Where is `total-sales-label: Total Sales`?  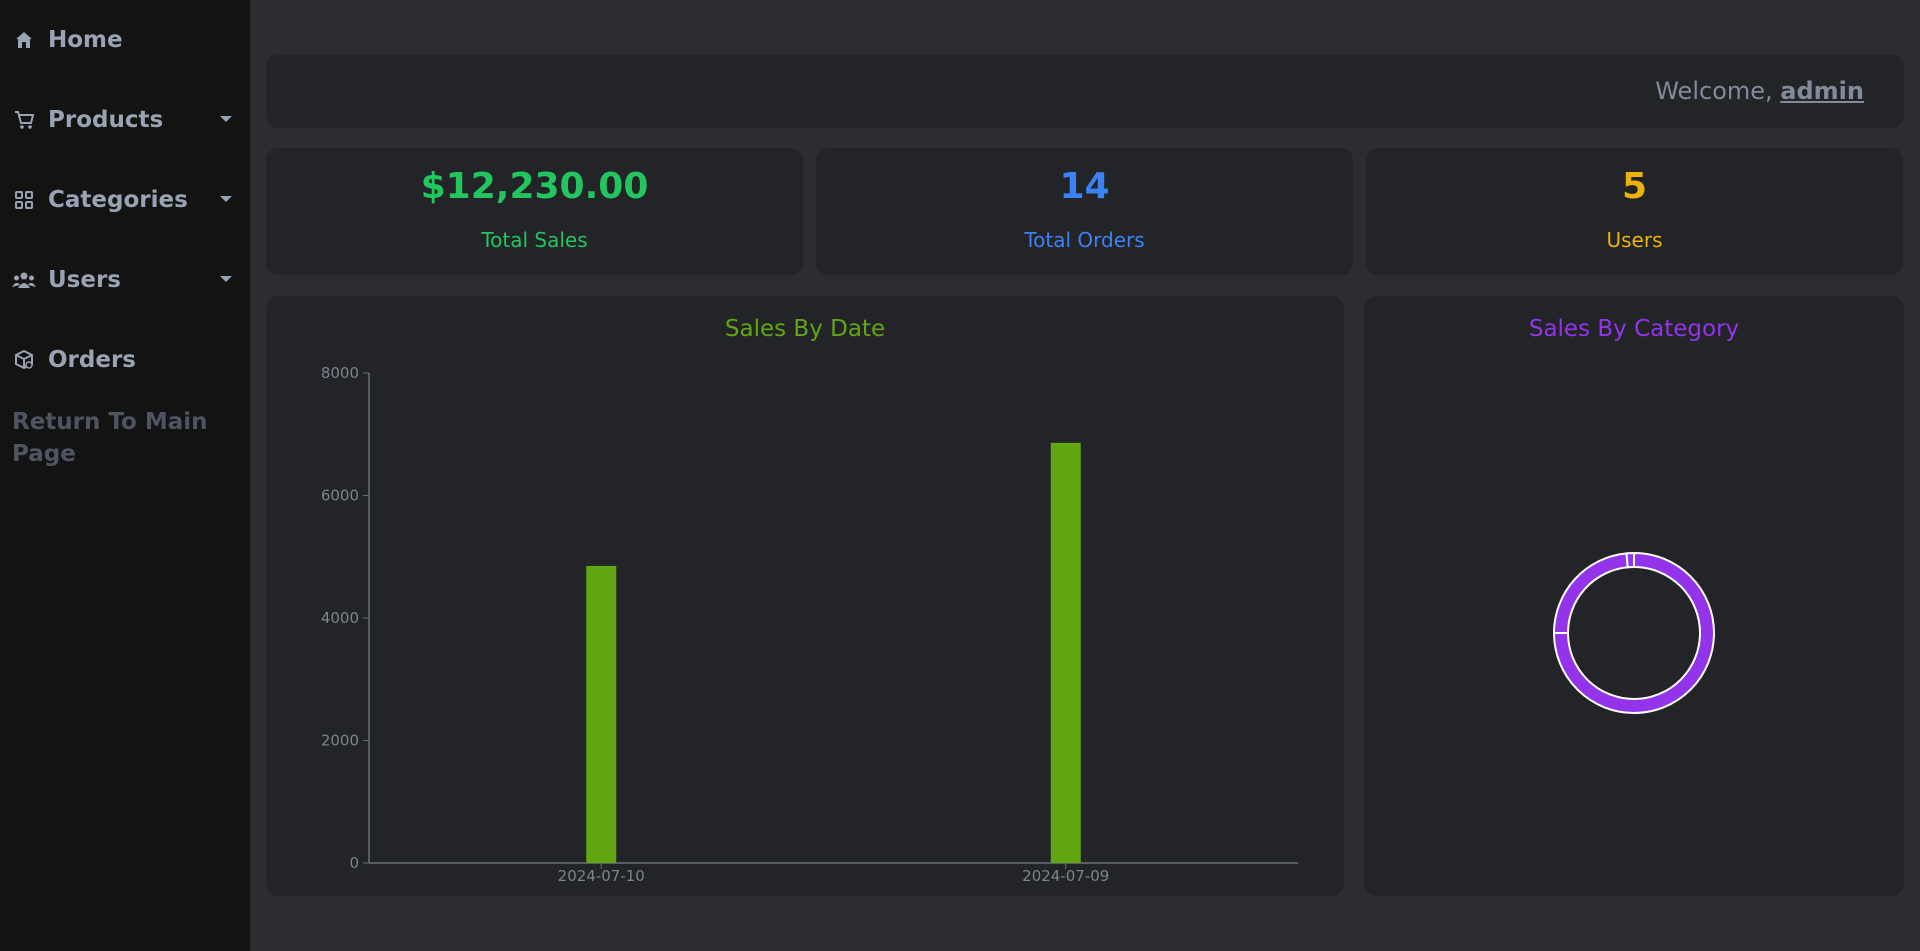
total-sales-label: Total Sales is located at coordinates (534, 240).